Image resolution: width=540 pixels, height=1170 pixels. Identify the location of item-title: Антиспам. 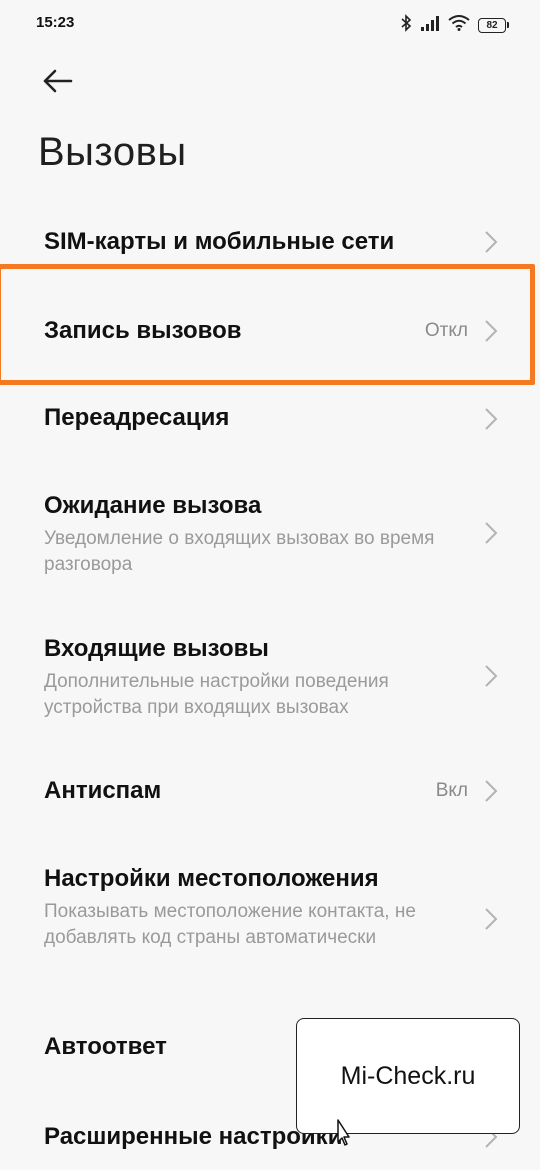
(103, 790).